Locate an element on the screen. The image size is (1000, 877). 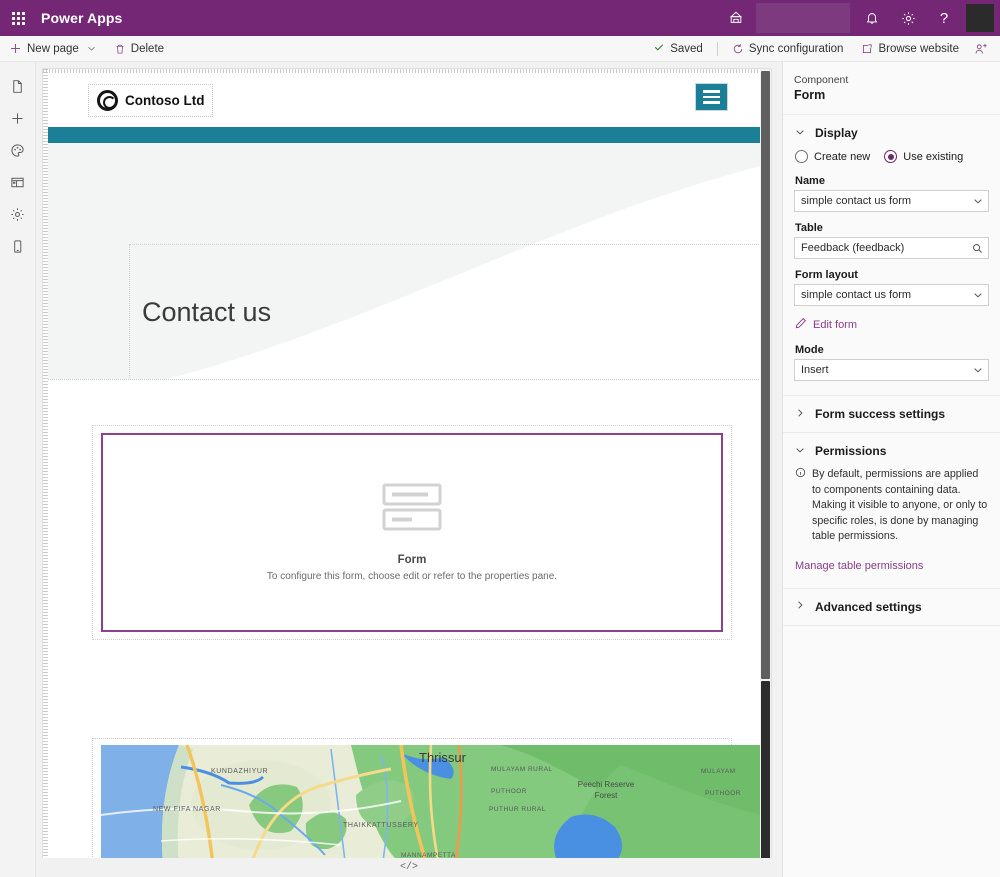
sidebar-item-devices is located at coordinates (18, 246).